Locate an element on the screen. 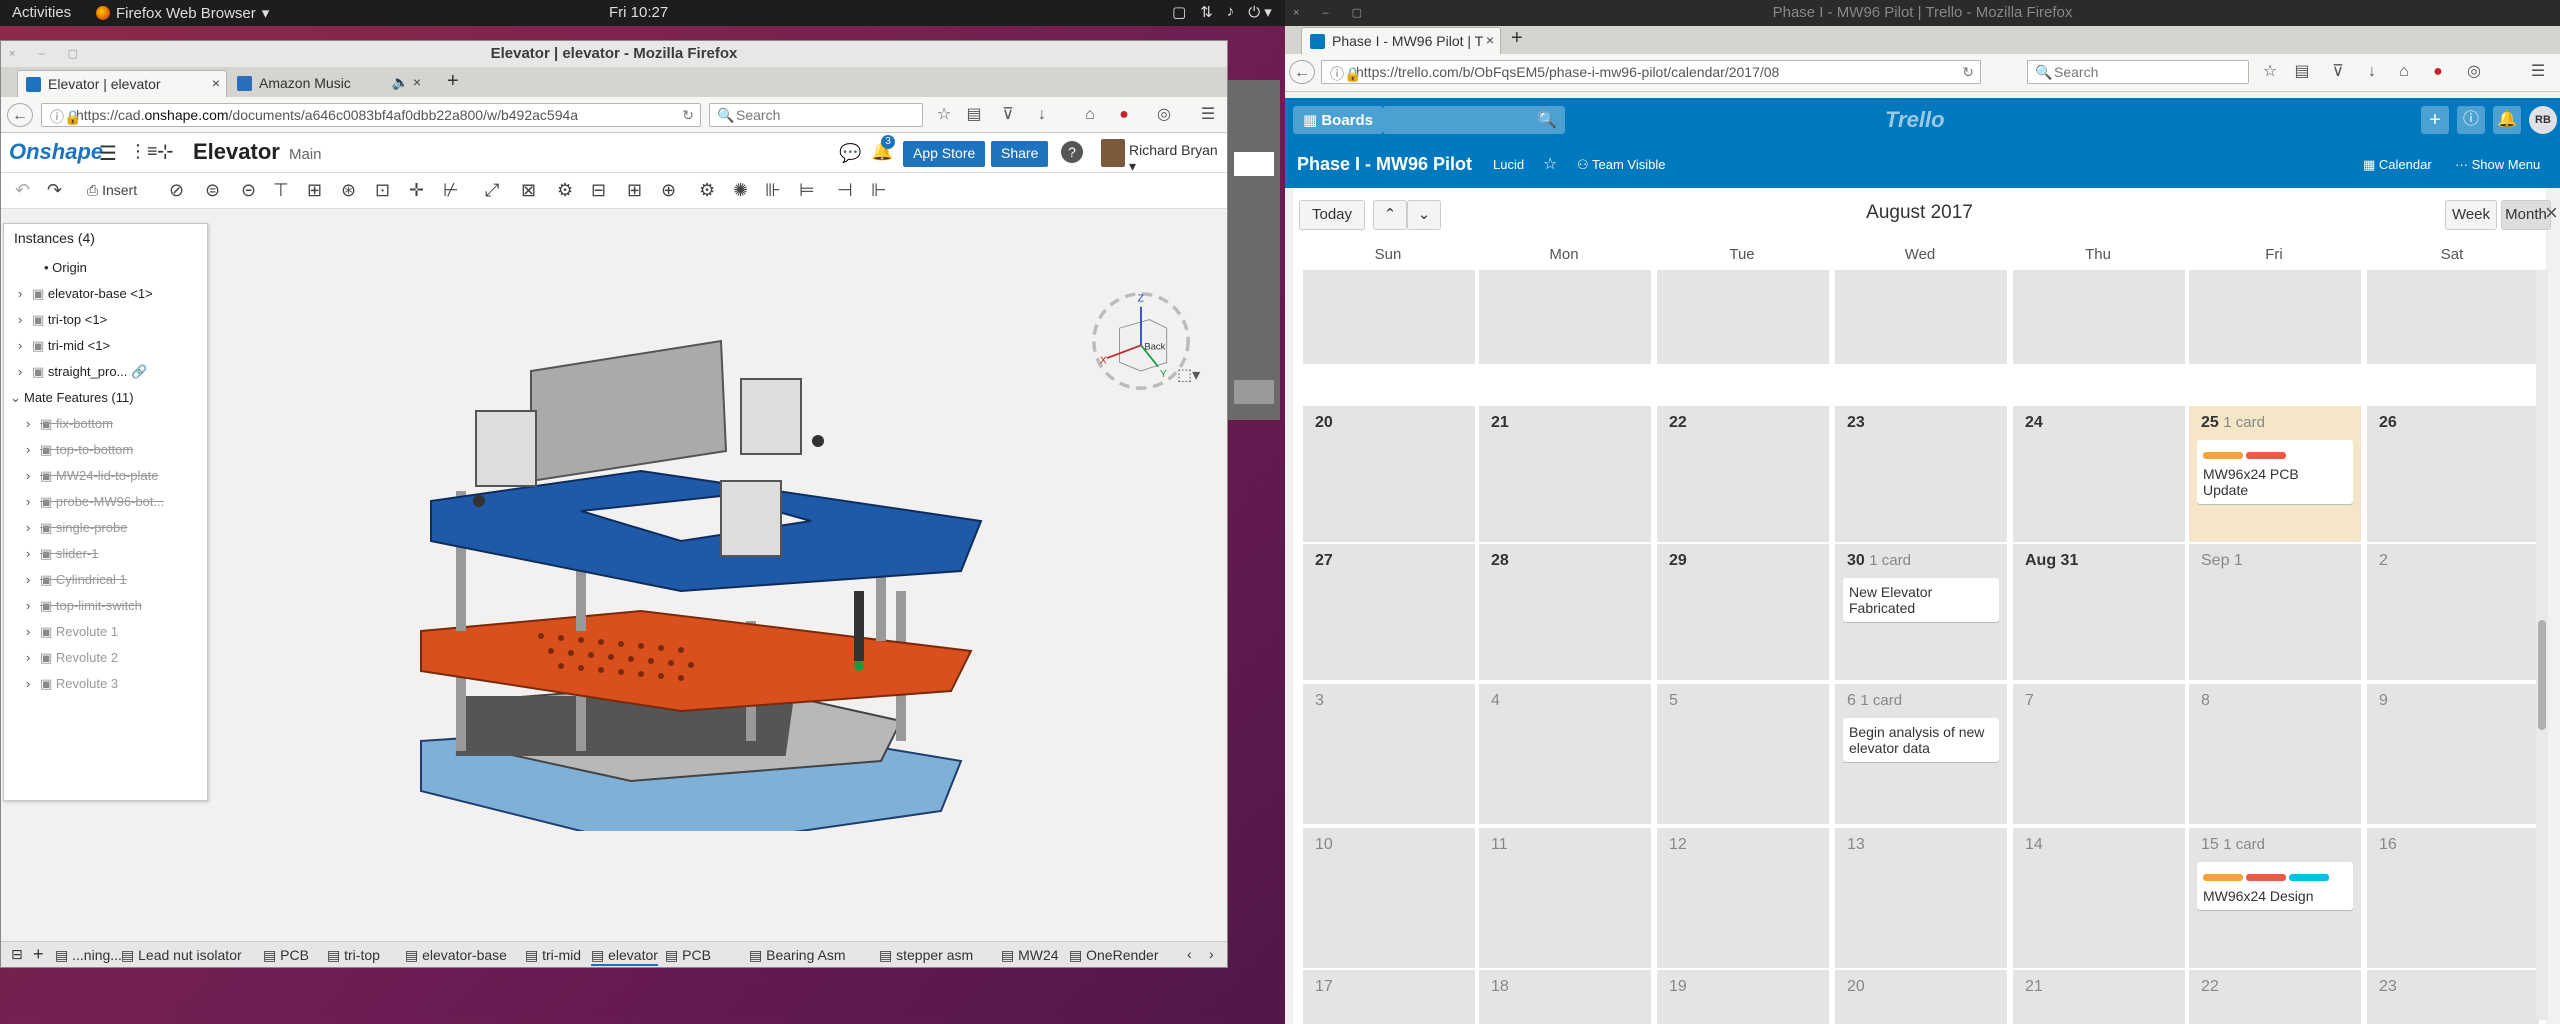  extension-icon: ◎ is located at coordinates (2474, 72).